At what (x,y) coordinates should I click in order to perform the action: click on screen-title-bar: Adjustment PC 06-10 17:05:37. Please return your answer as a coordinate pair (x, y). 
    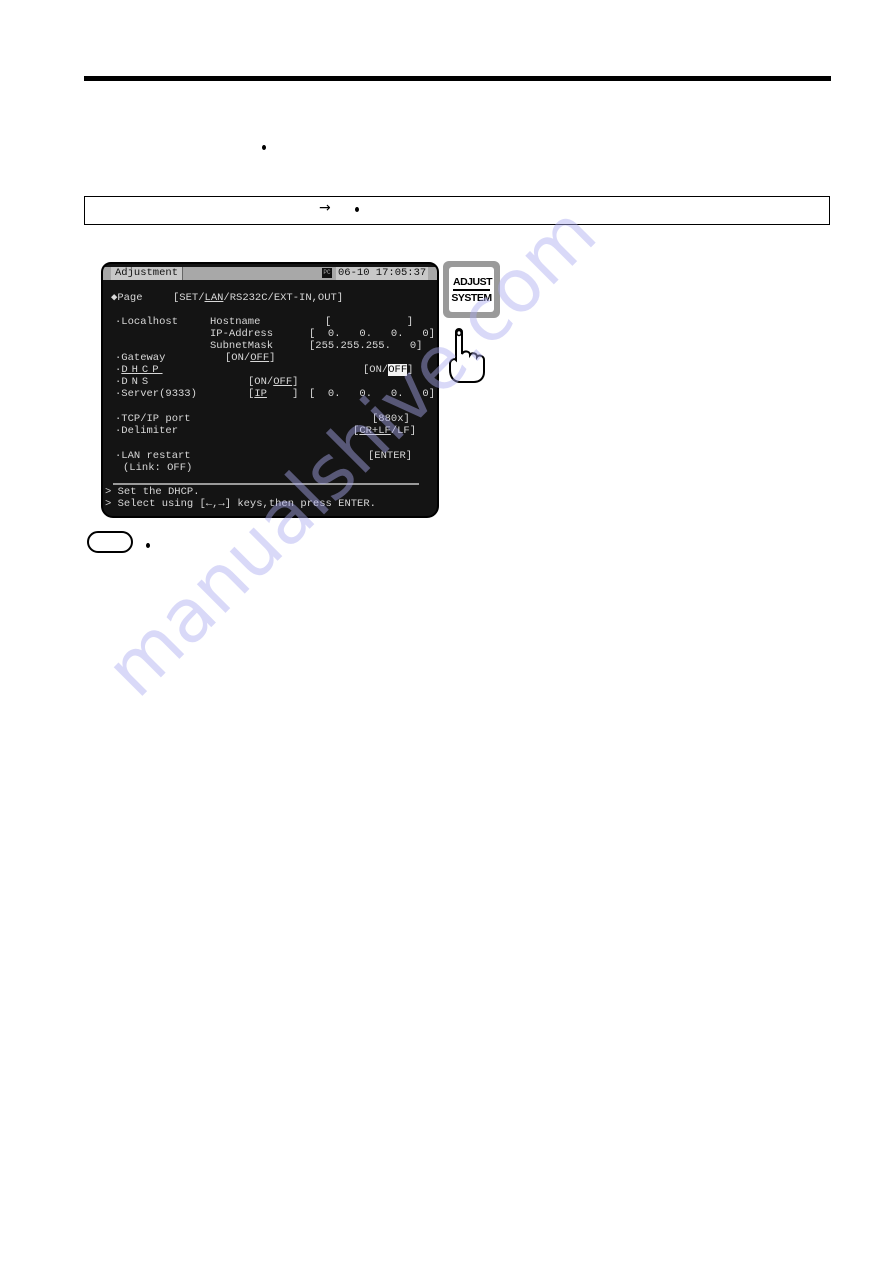
    Looking at the image, I should click on (270, 273).